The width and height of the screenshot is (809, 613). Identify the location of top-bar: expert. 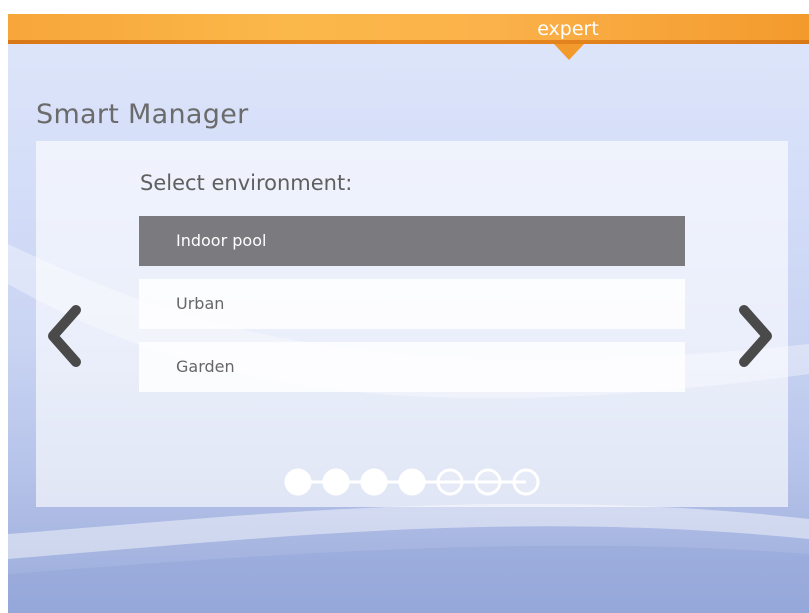
(408, 29).